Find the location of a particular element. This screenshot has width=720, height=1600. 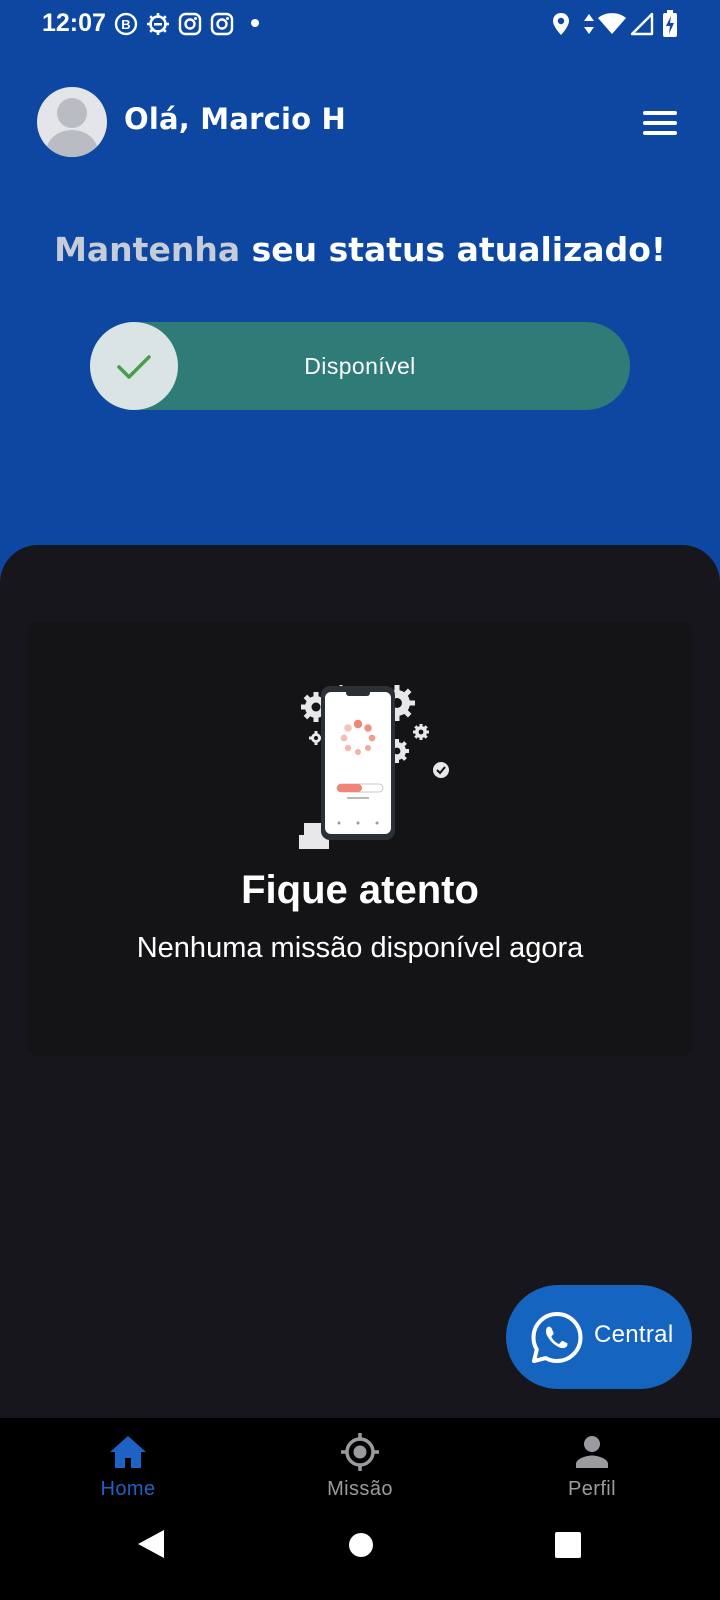

status-title: Mantenha seu status atualizado! is located at coordinates (360, 249).